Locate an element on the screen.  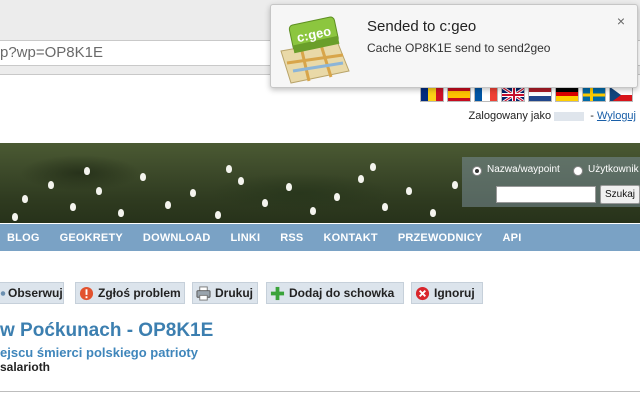
cache-author: salarioth is located at coordinates (25, 367).